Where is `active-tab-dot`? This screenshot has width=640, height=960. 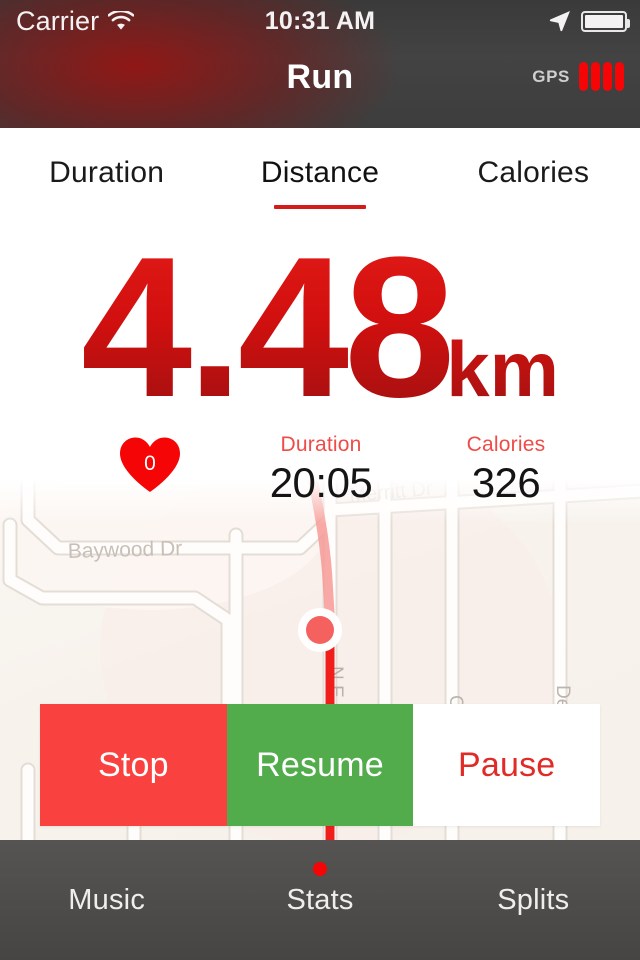
active-tab-dot is located at coordinates (319, 869).